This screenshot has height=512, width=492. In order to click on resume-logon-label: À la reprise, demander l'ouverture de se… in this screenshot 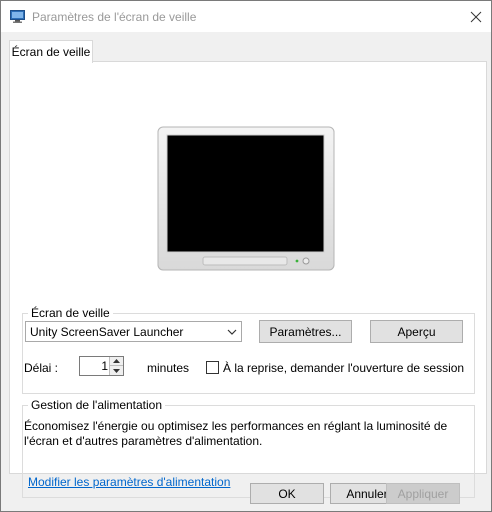, I will do `click(343, 368)`.